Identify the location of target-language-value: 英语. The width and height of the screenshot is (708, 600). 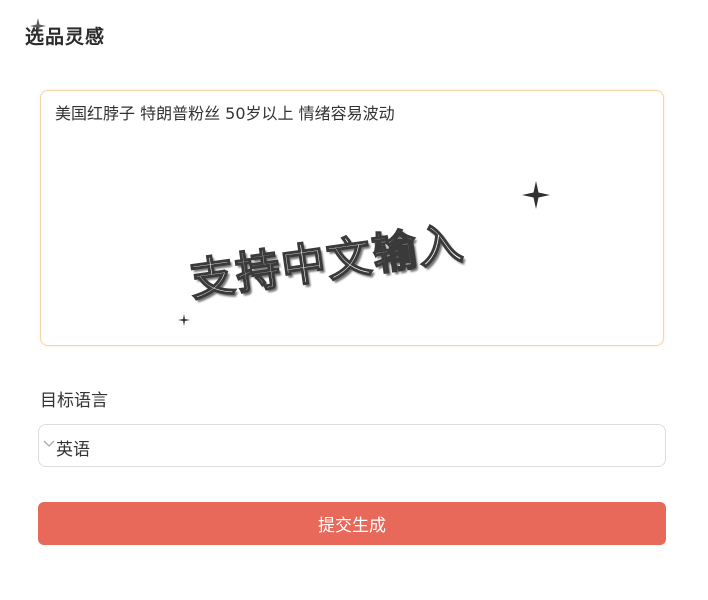
(73, 450).